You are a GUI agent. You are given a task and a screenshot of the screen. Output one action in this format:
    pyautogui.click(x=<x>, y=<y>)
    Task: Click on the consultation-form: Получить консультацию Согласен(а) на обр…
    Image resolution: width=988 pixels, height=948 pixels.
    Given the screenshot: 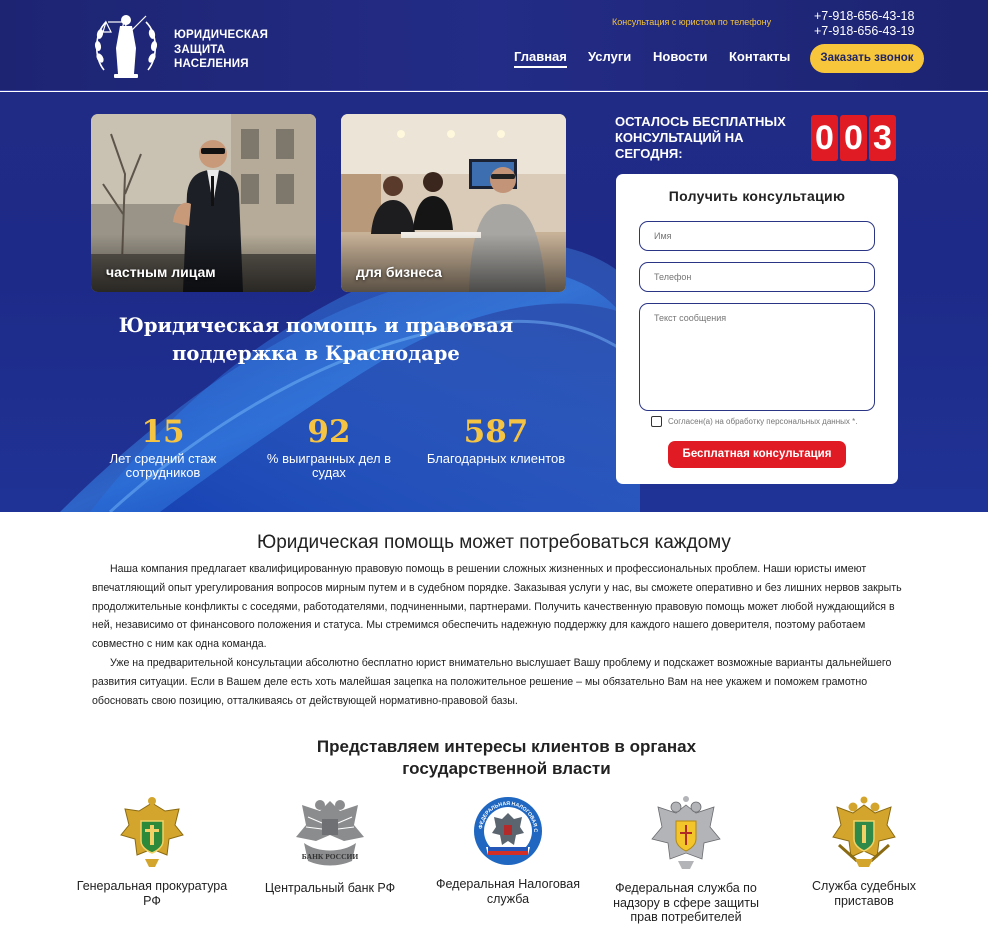 What is the action you would take?
    pyautogui.click(x=757, y=329)
    